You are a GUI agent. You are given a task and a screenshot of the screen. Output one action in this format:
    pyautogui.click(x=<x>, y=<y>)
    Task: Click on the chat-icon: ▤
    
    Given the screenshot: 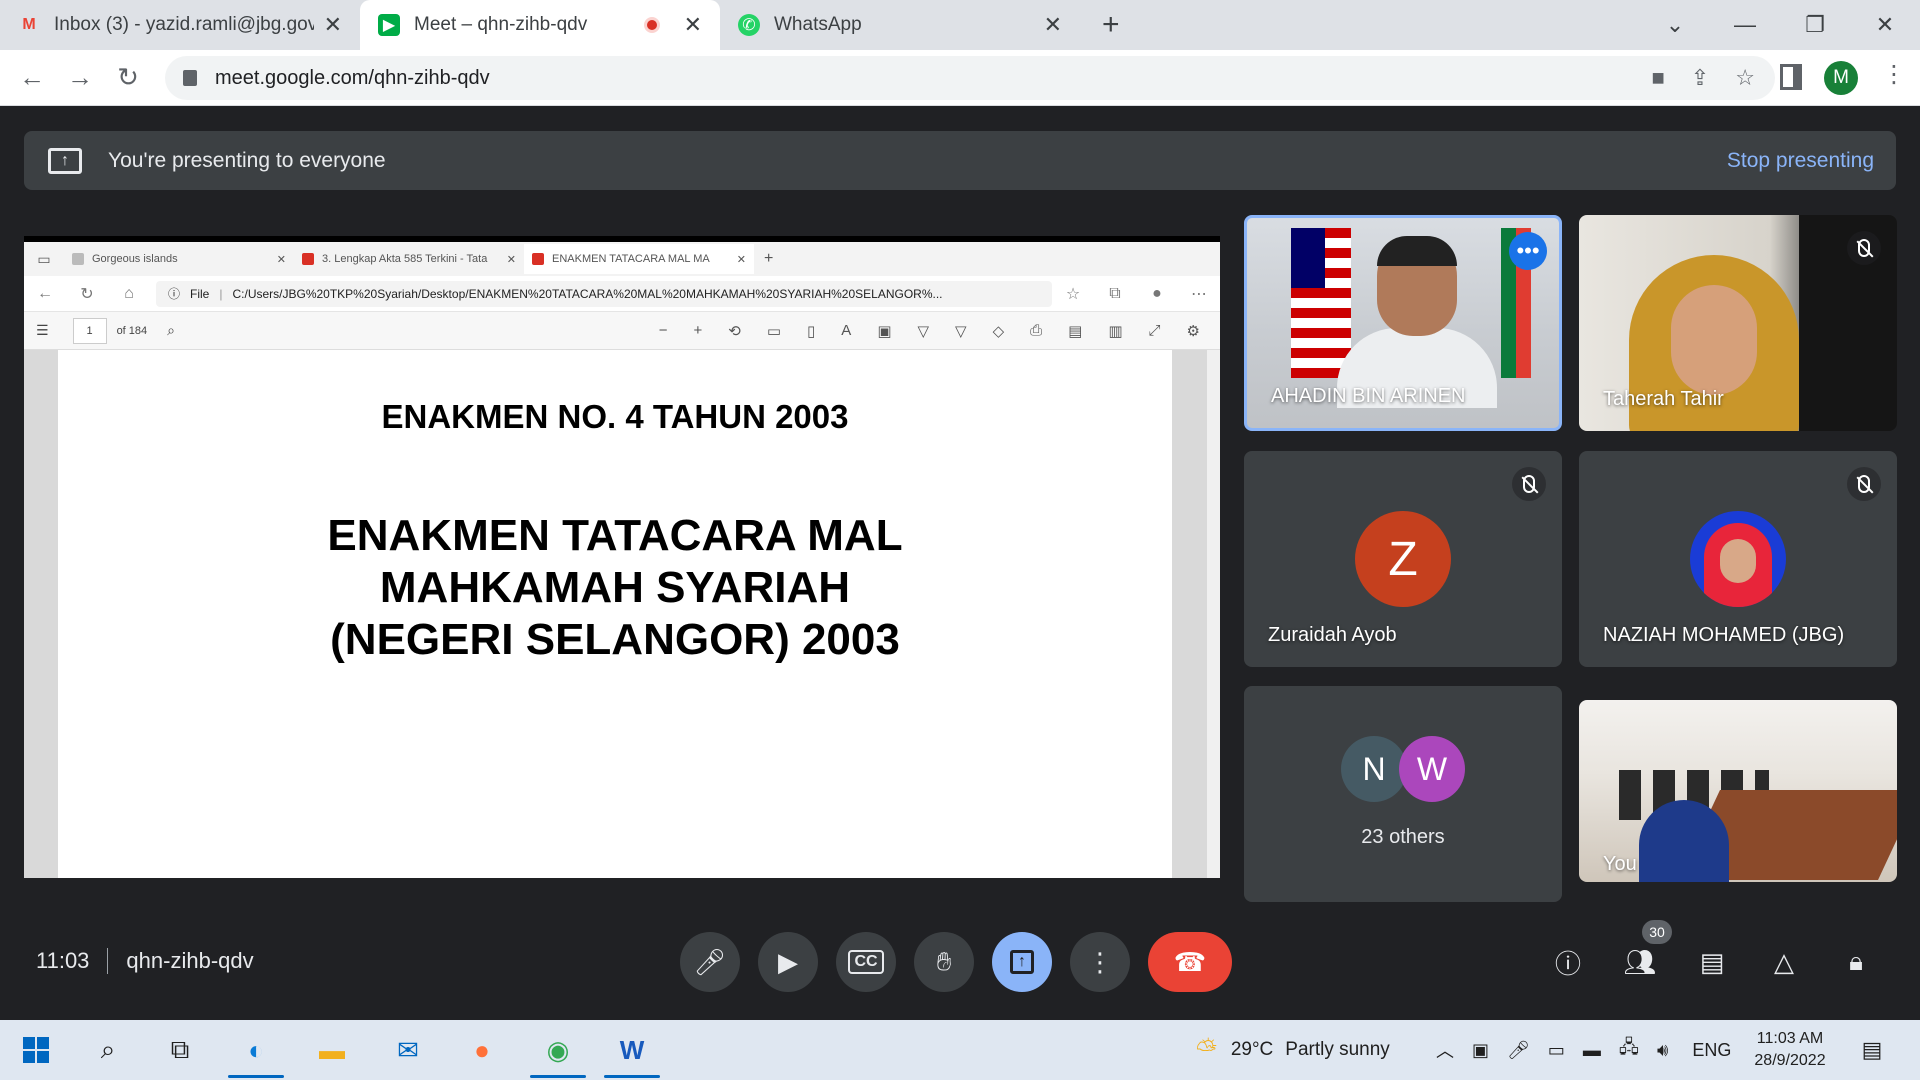 What is the action you would take?
    pyautogui.click(x=1712, y=961)
    